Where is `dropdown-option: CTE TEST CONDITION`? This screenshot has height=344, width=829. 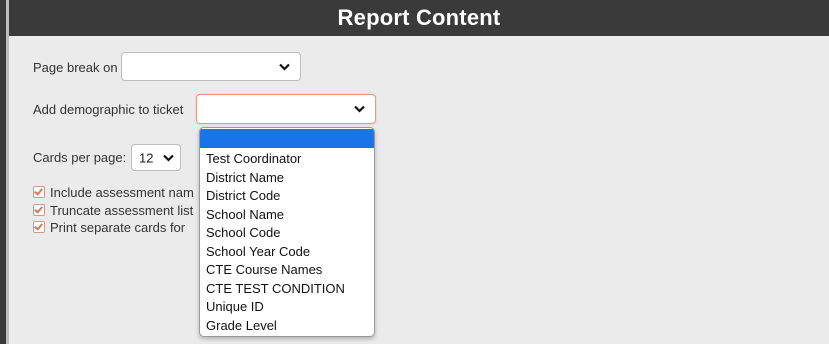 dropdown-option: CTE TEST CONDITION is located at coordinates (287, 289).